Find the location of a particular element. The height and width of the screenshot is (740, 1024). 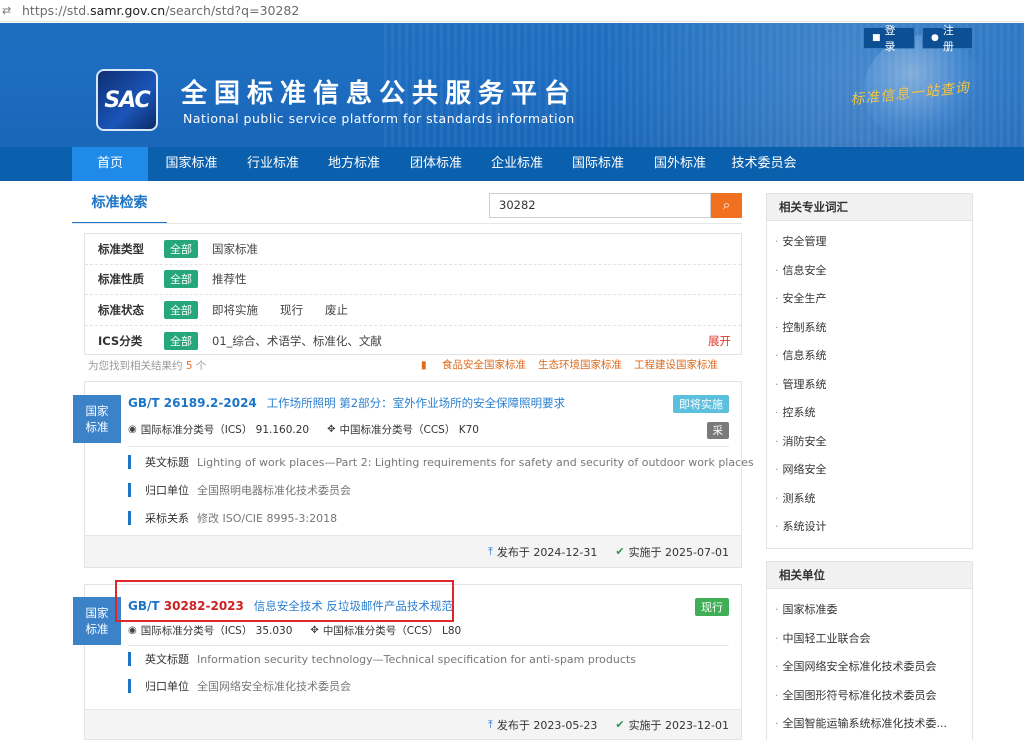

panel-title: 相关专业词汇 is located at coordinates (869, 207).